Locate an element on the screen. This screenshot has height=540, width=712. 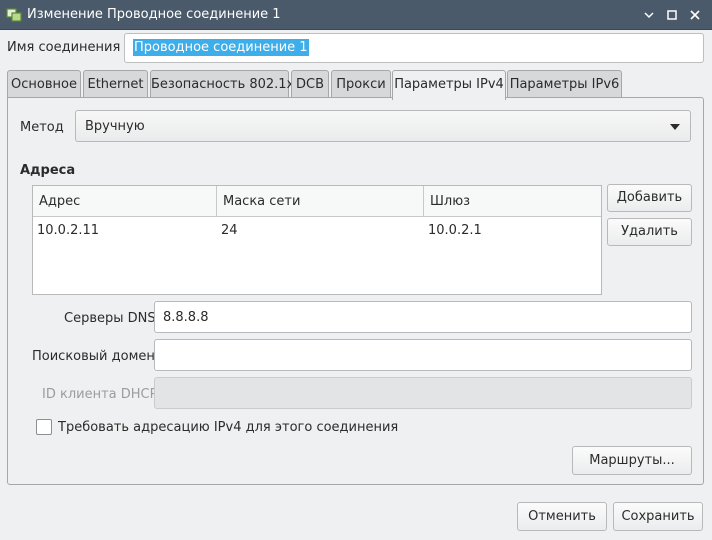
tab-ipv6-settings: Параметры IPv6 is located at coordinates (564, 84).